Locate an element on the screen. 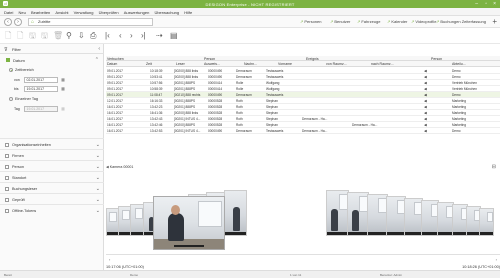 The image size is (500, 278). menu-auswertungen: Auswertungen is located at coordinates (137, 12).